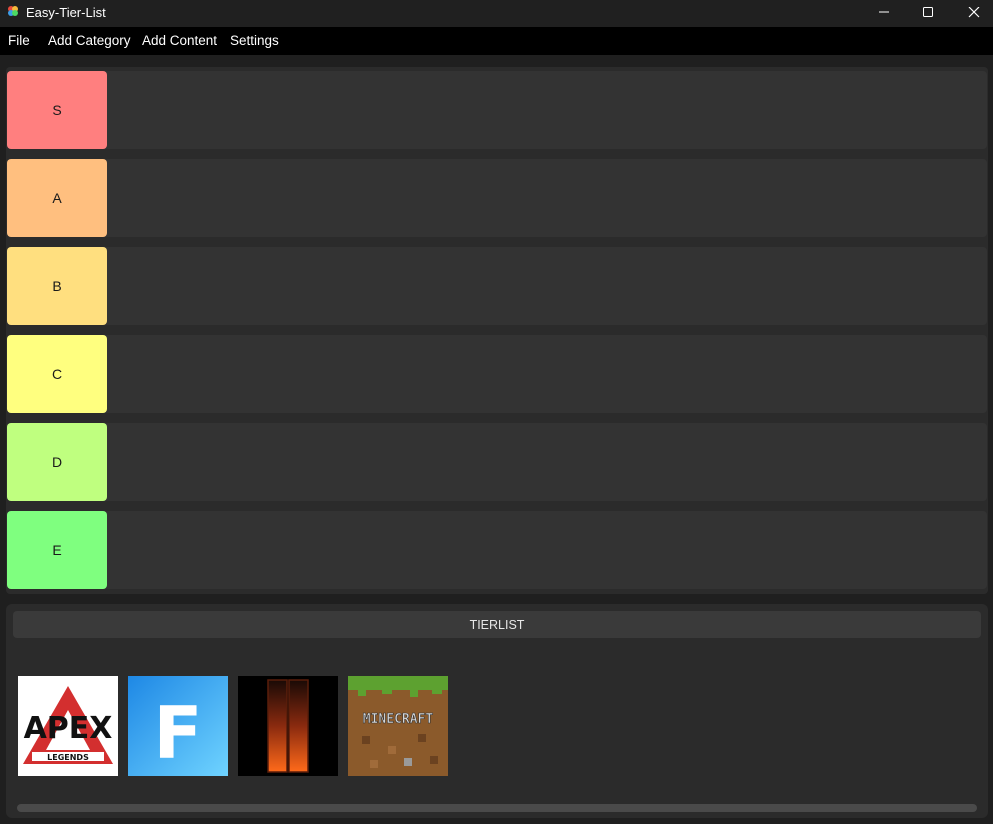  I want to click on tier-row-c: C, so click(497, 374).